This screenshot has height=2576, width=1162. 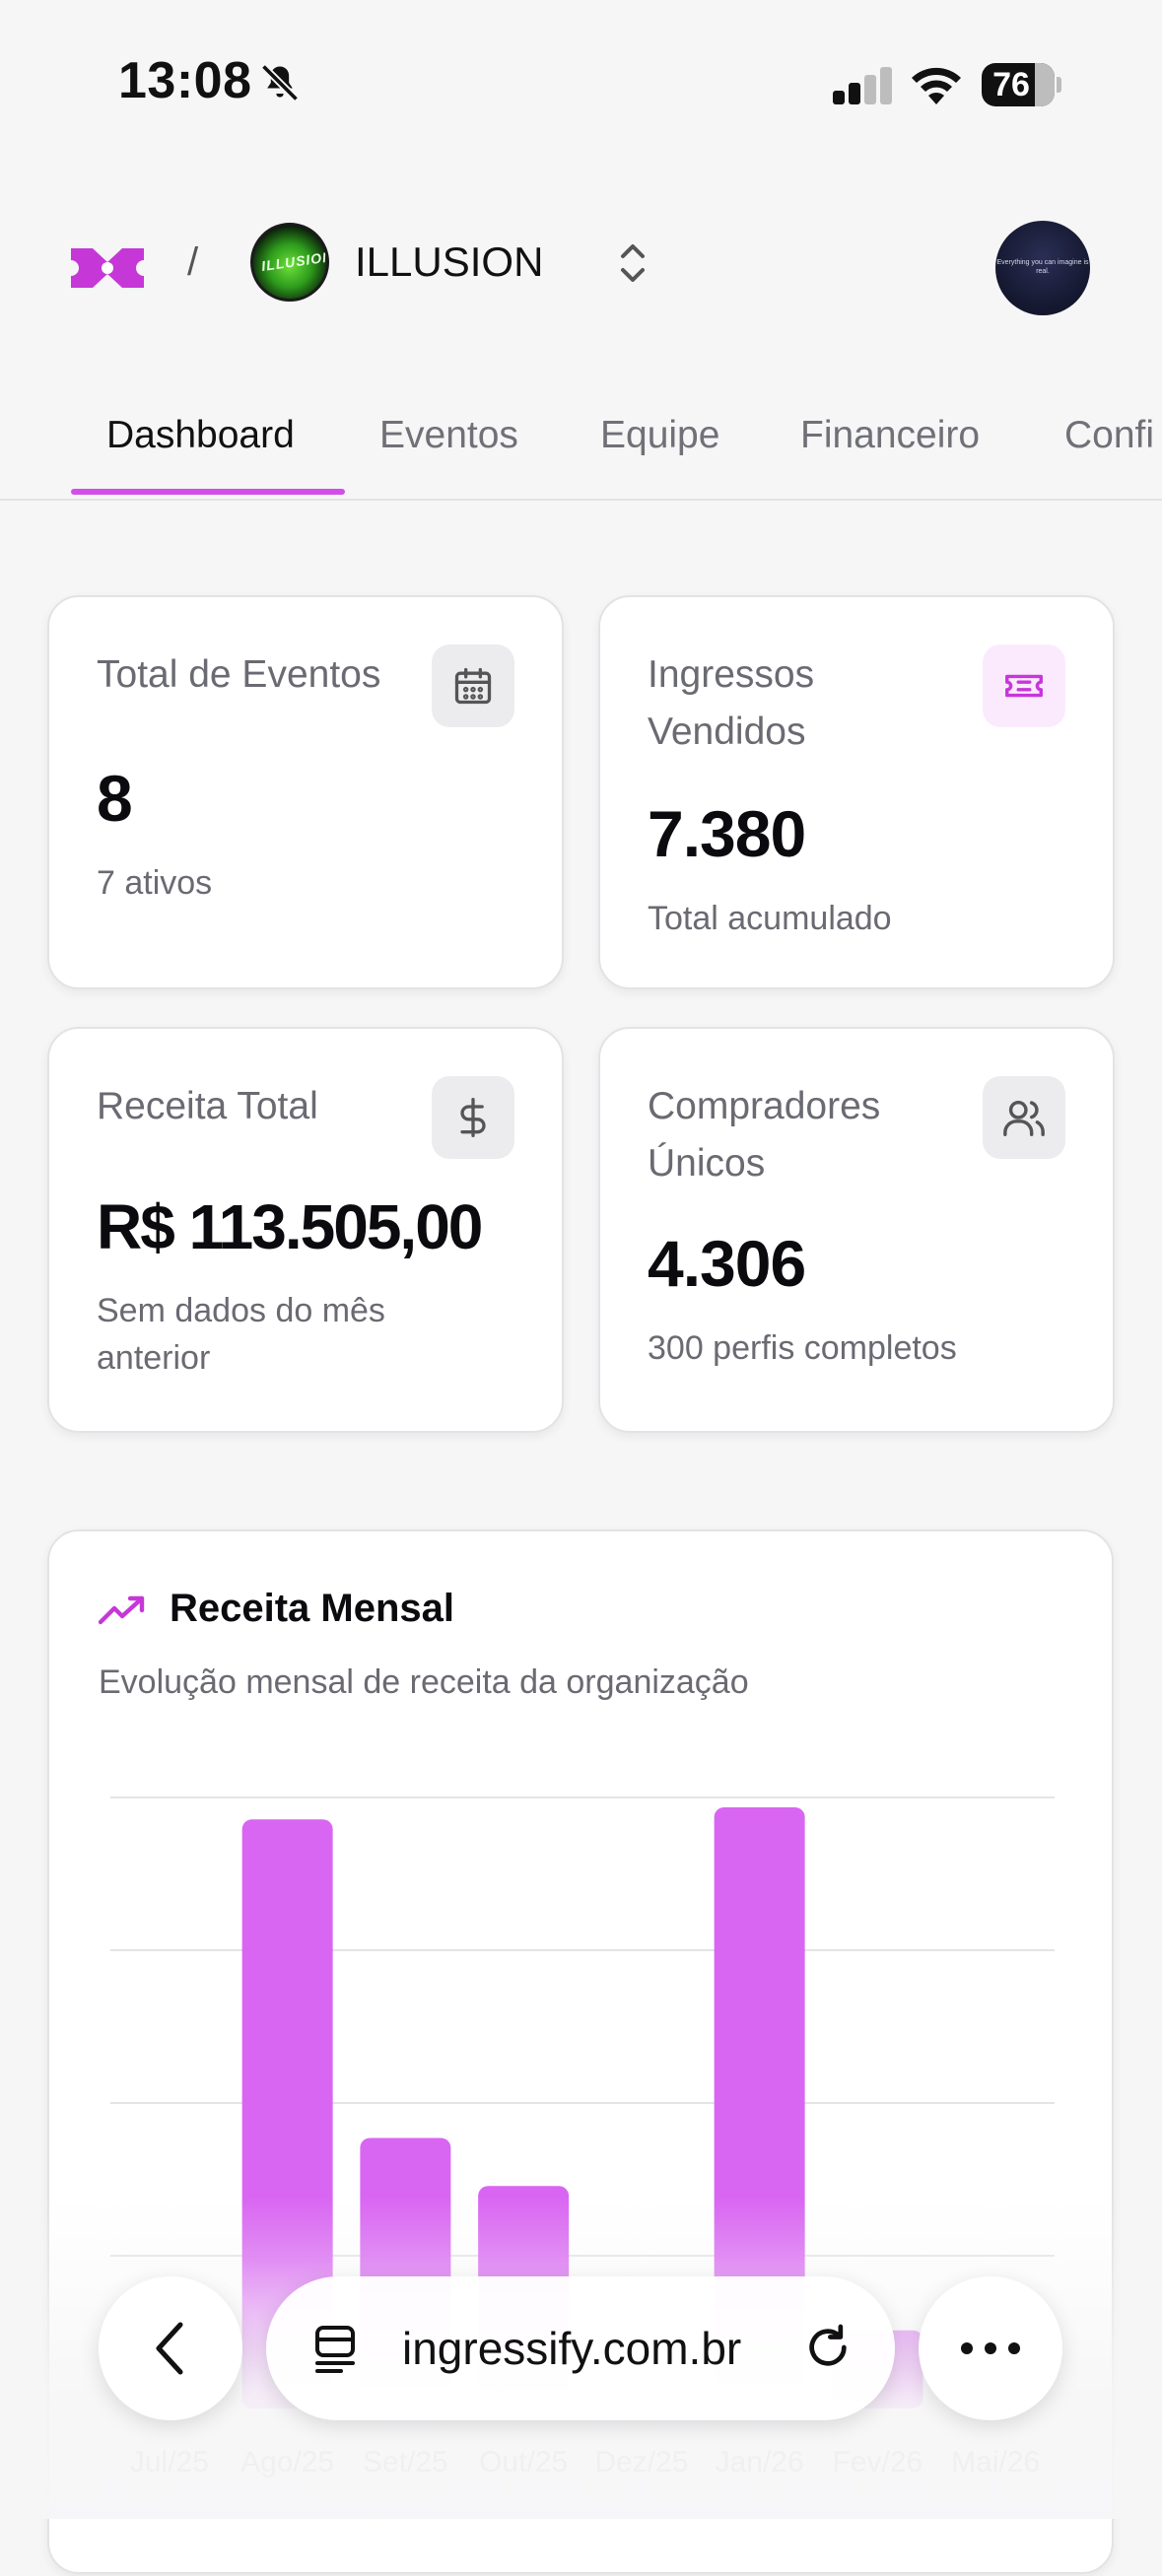 I want to click on tab-dashboard: Dashboard, so click(x=200, y=435).